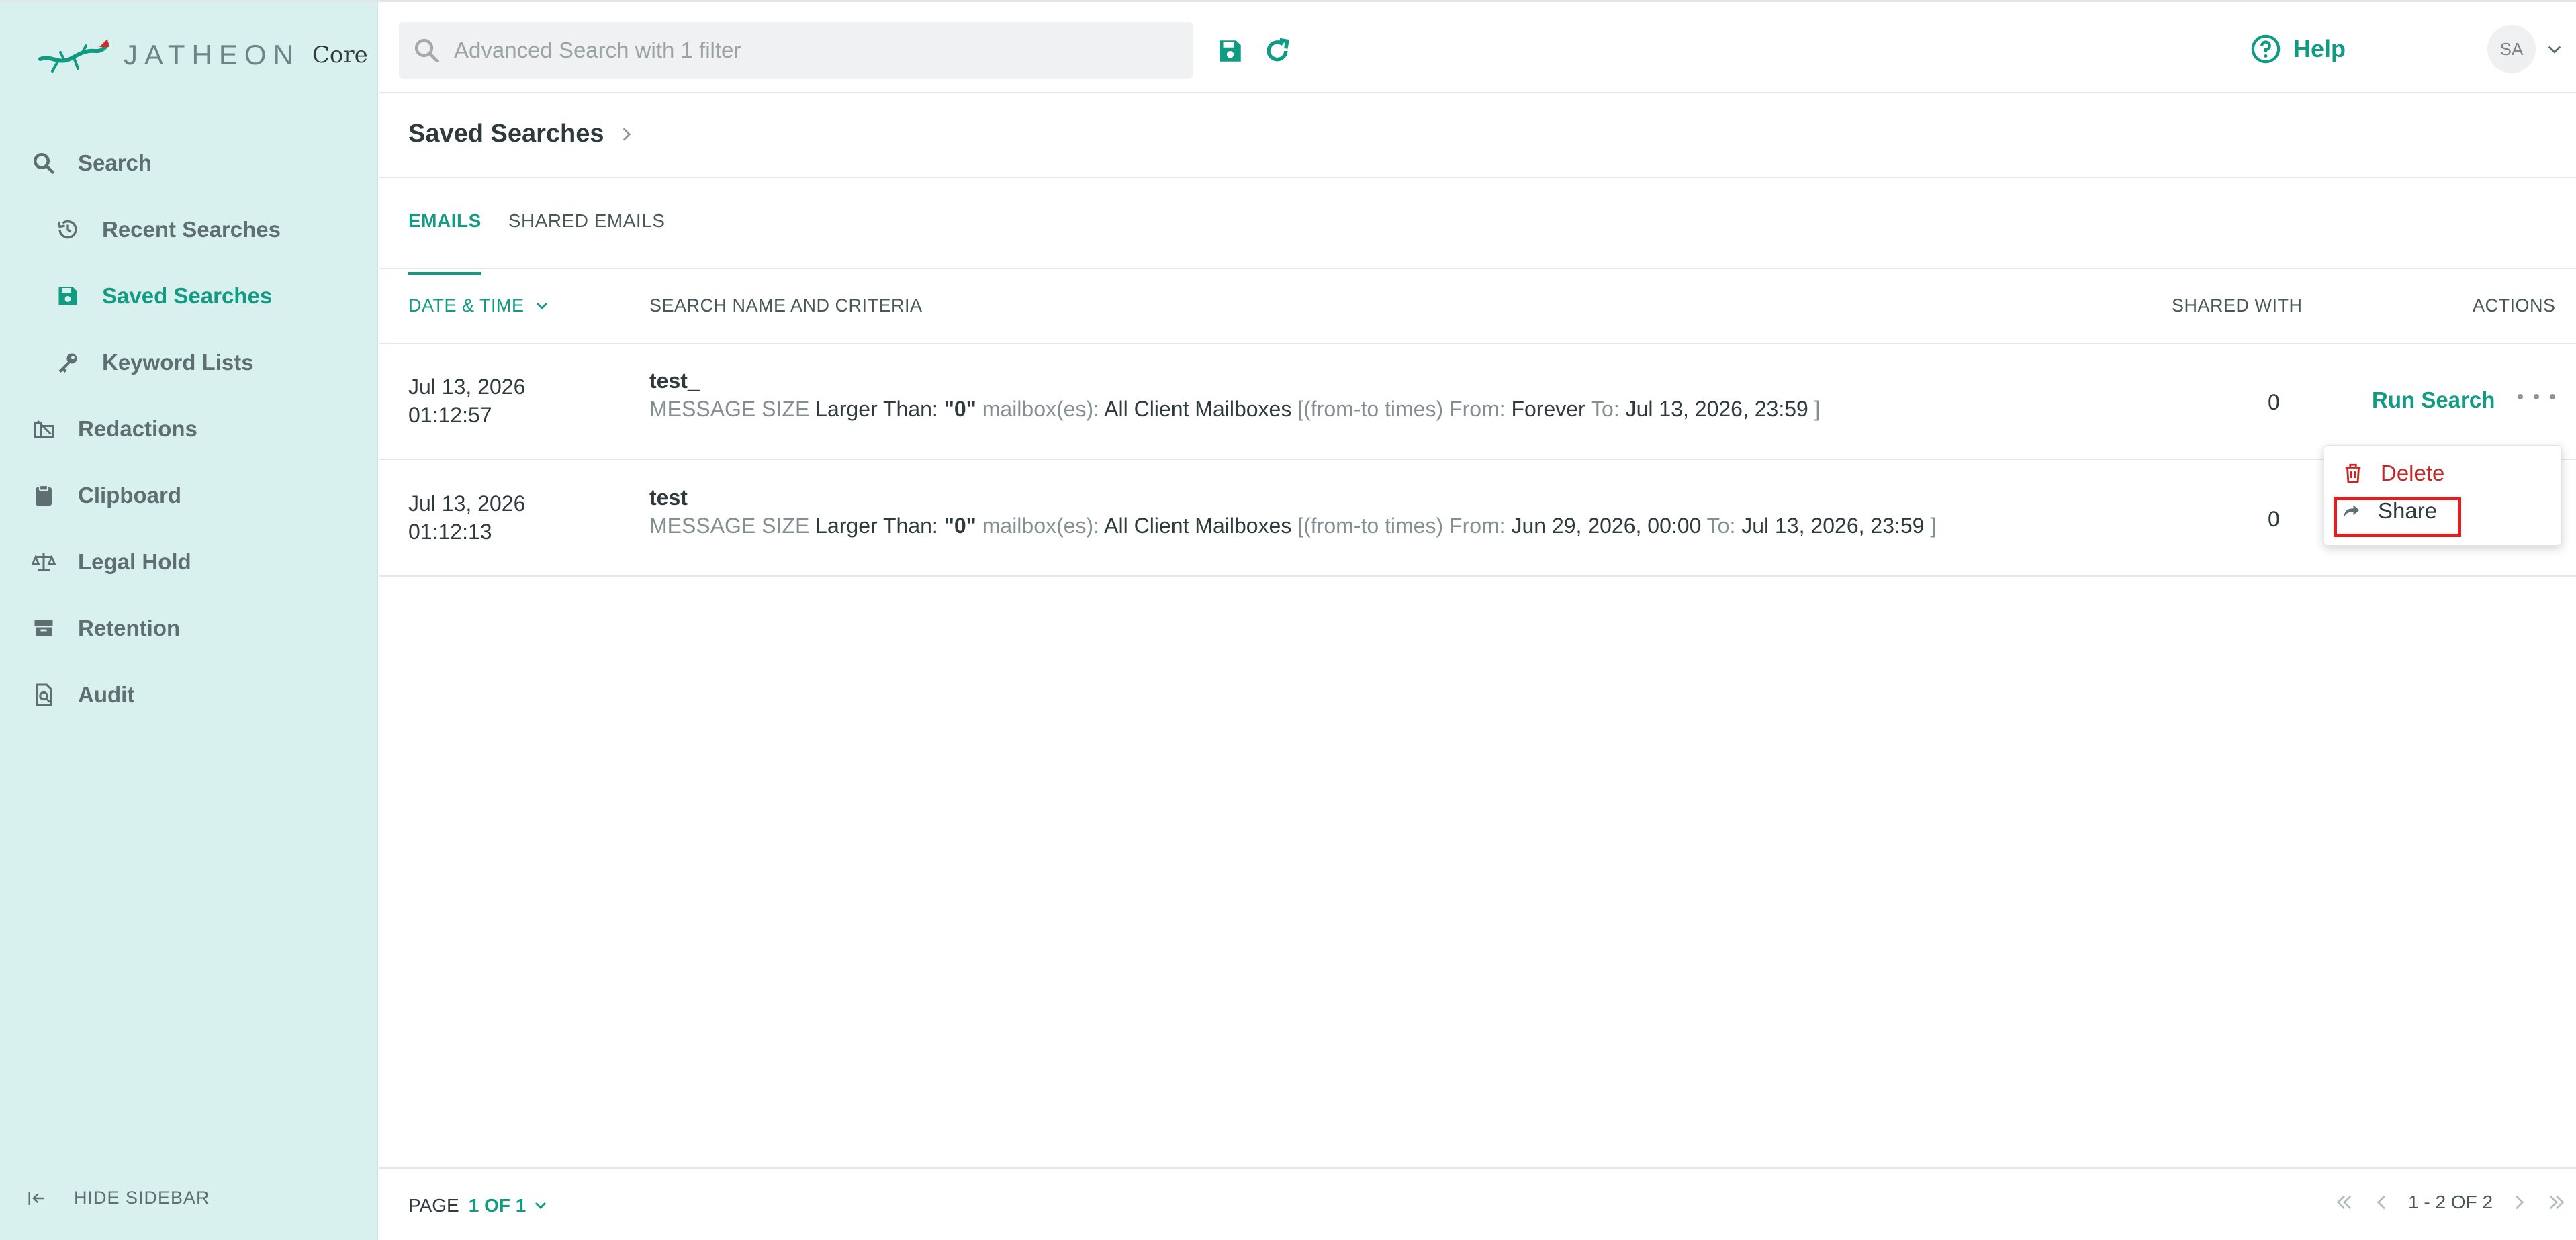 The width and height of the screenshot is (2576, 1240). What do you see at coordinates (189, 362) in the screenshot?
I see `sidebar-item-keyword-lists: Keyword Lists` at bounding box center [189, 362].